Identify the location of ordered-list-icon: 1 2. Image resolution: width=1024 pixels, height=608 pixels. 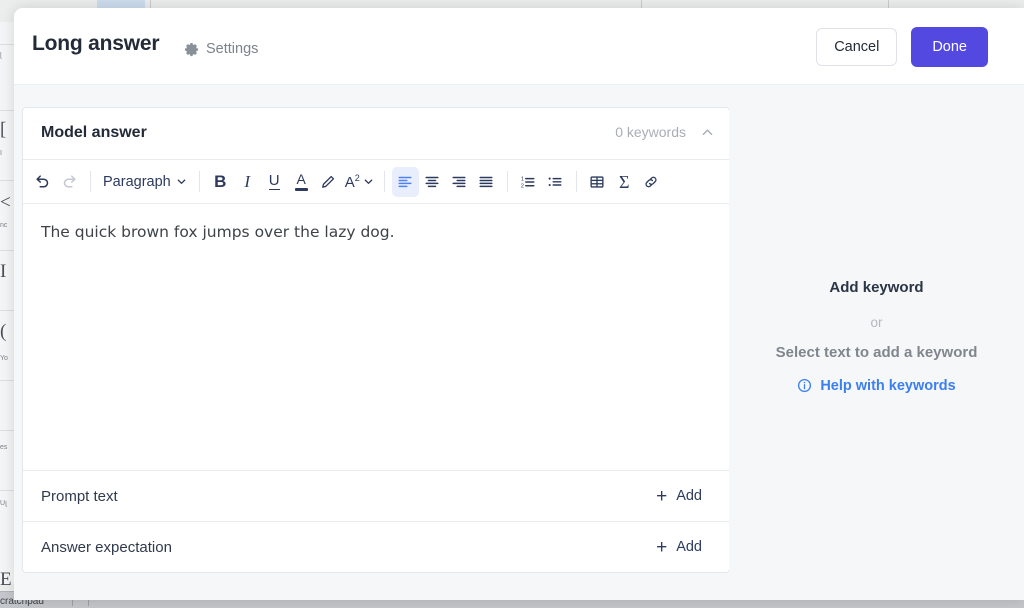
(528, 182).